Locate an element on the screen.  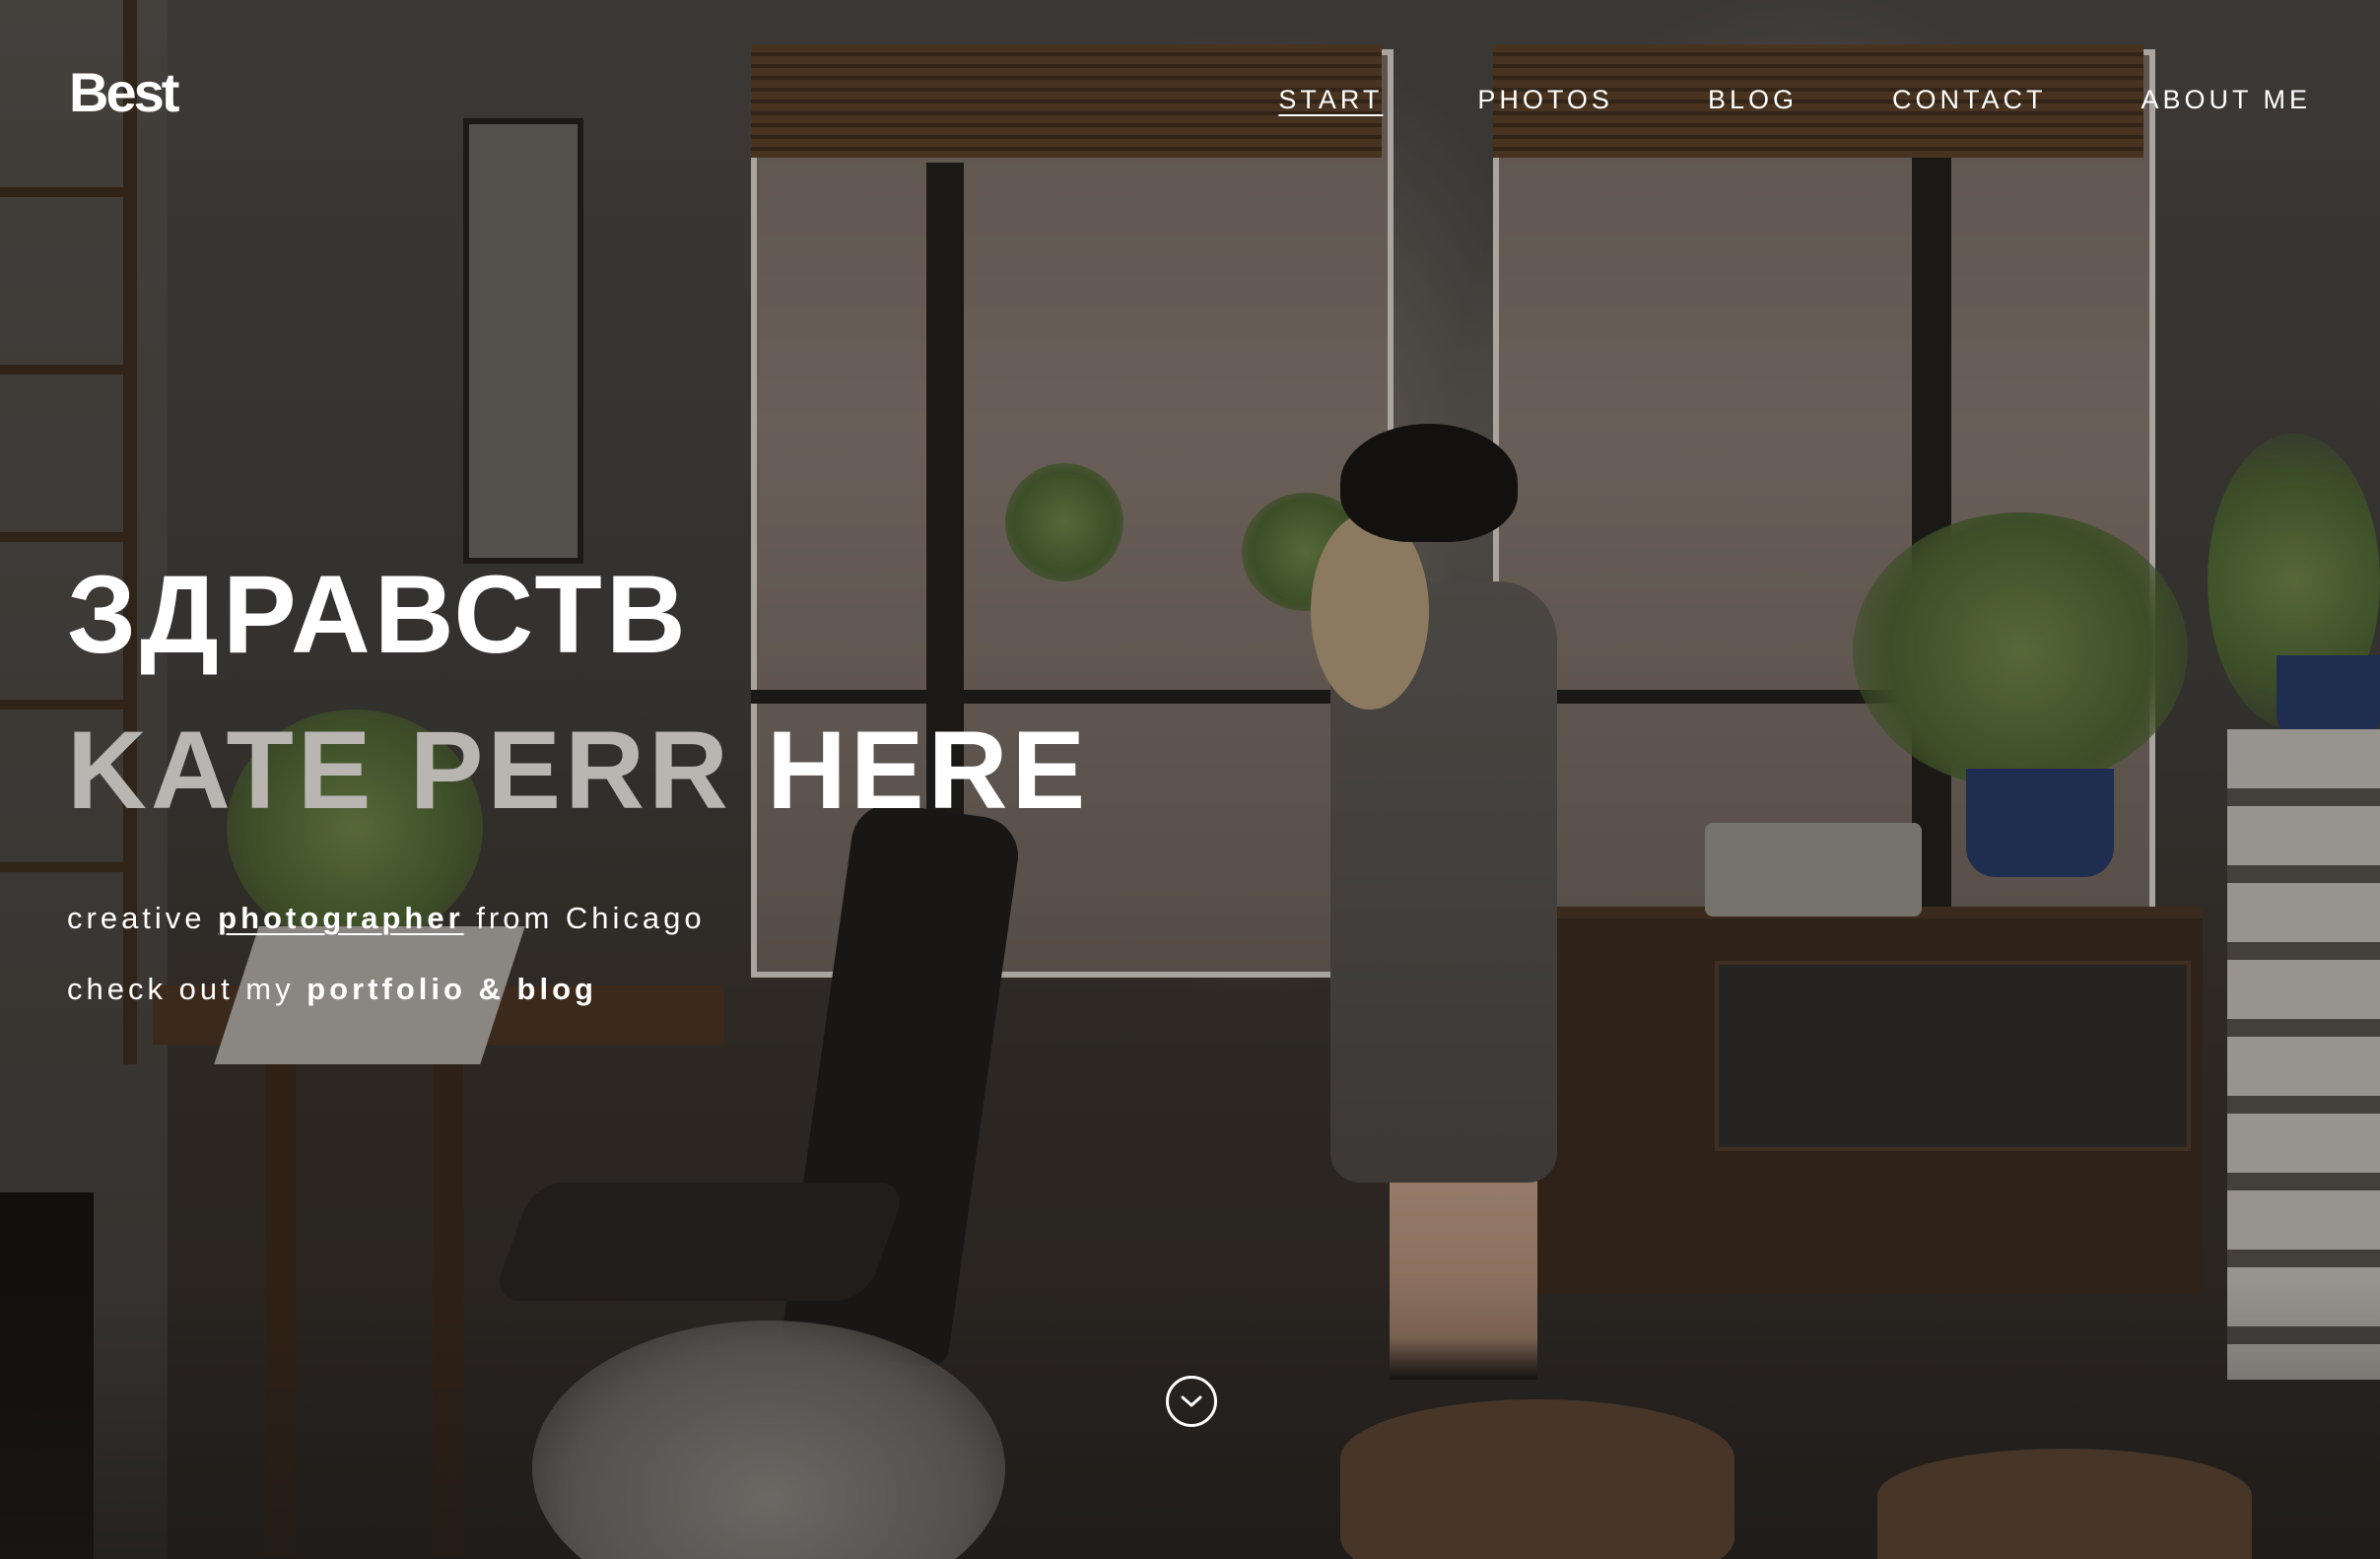
scroll-down-button is located at coordinates (1191, 1402).